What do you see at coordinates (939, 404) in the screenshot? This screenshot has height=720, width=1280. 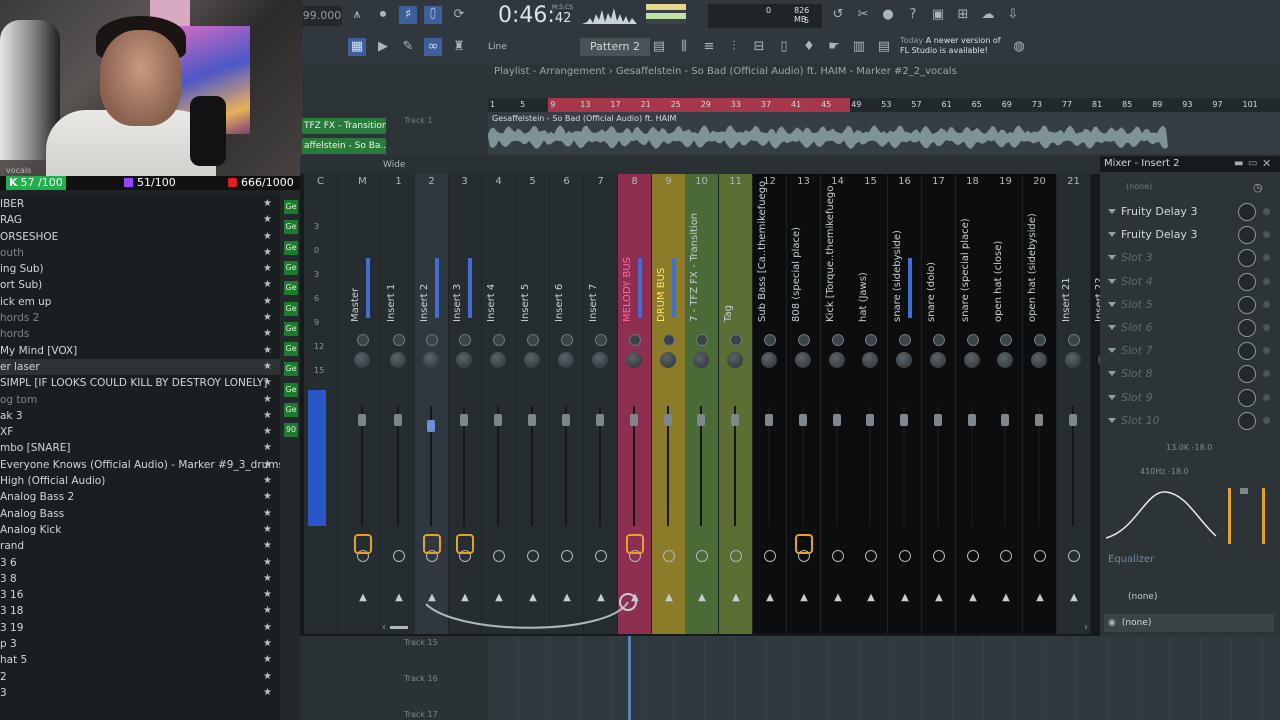 I see `mixer-strip: 17 snare (dolo) ▲` at bounding box center [939, 404].